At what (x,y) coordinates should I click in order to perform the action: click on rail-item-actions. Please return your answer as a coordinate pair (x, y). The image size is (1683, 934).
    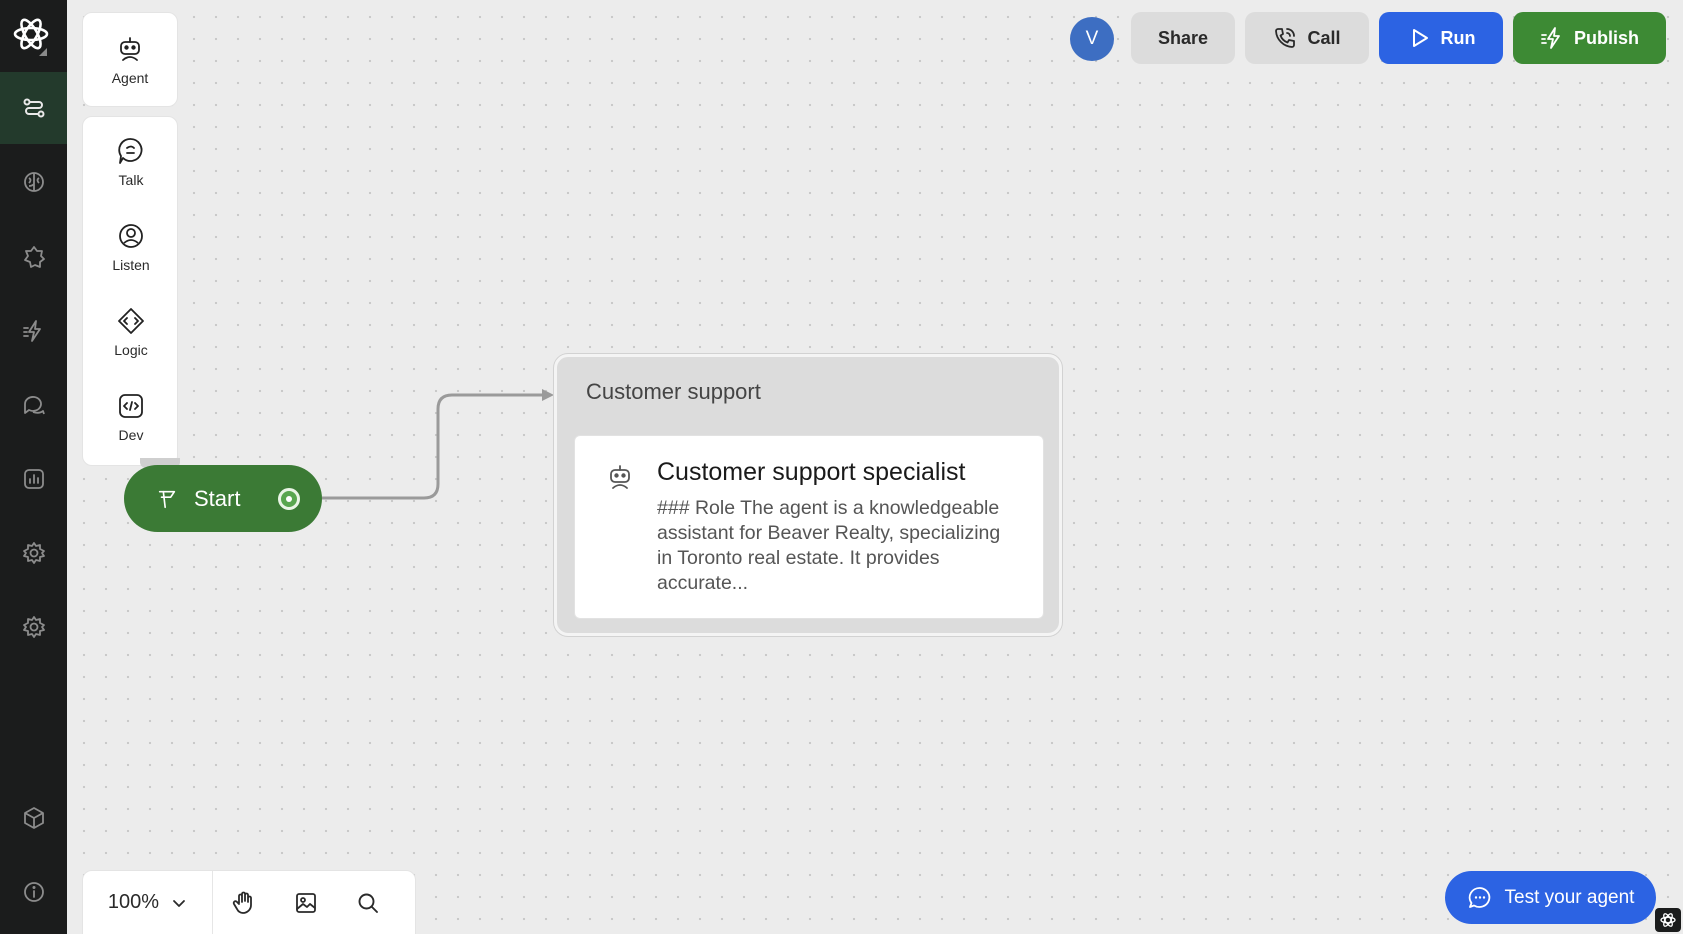
    Looking at the image, I should click on (33, 331).